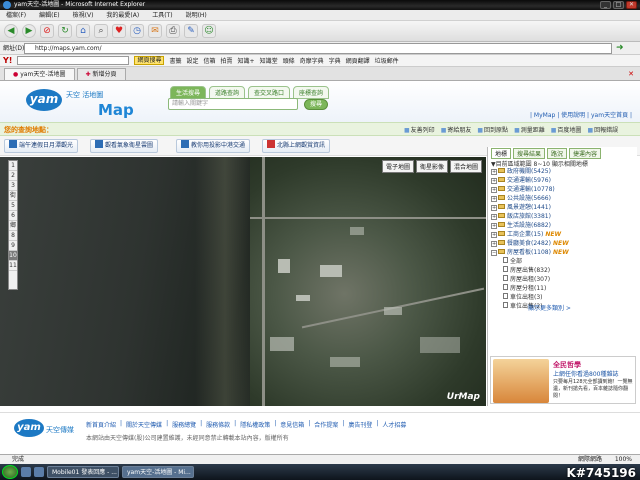  Describe the element at coordinates (465, 166) in the screenshot. I see `hybrid-map-button: 混合地圖` at that location.